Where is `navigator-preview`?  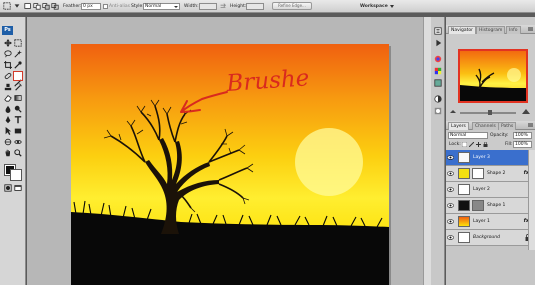 navigator-preview is located at coordinates (493, 76).